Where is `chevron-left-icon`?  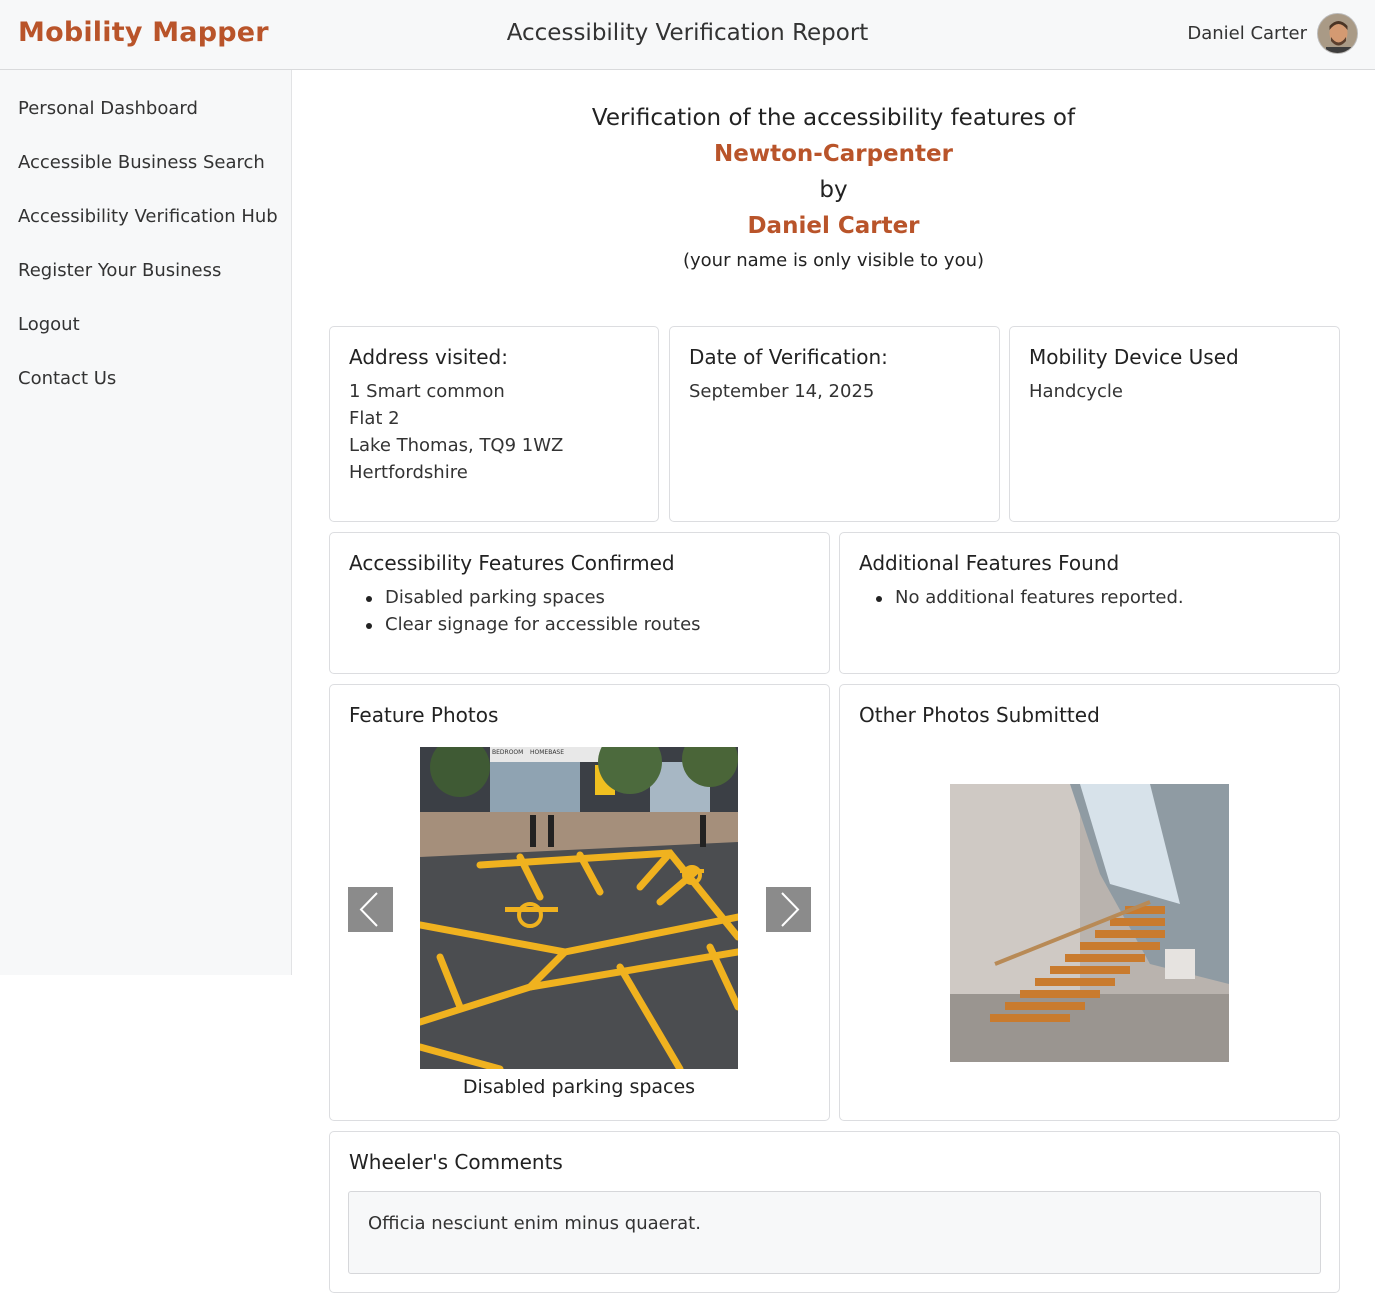 chevron-left-icon is located at coordinates (368, 909).